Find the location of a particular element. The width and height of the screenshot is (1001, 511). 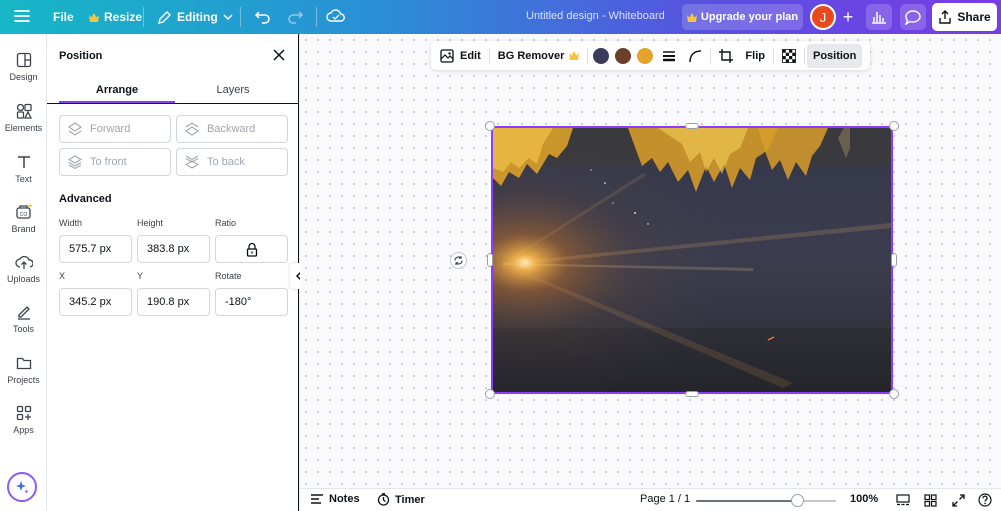

apps-icon is located at coordinates (24, 413).